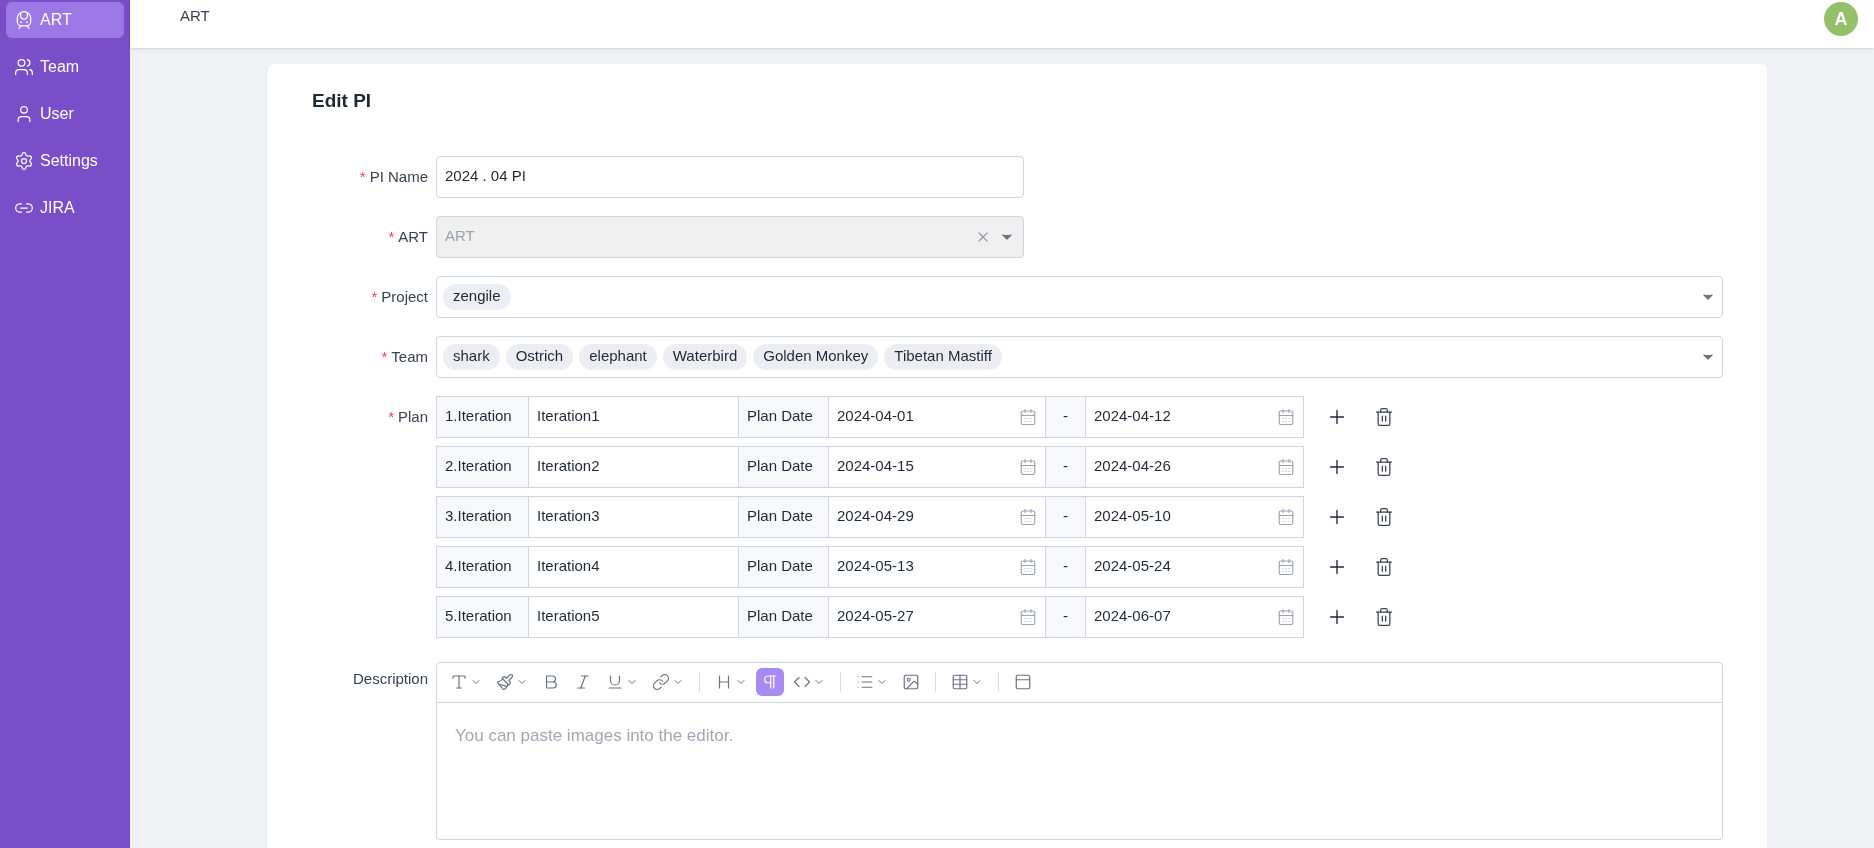 The image size is (1874, 848). What do you see at coordinates (911, 682) in the screenshot?
I see `image-icon` at bounding box center [911, 682].